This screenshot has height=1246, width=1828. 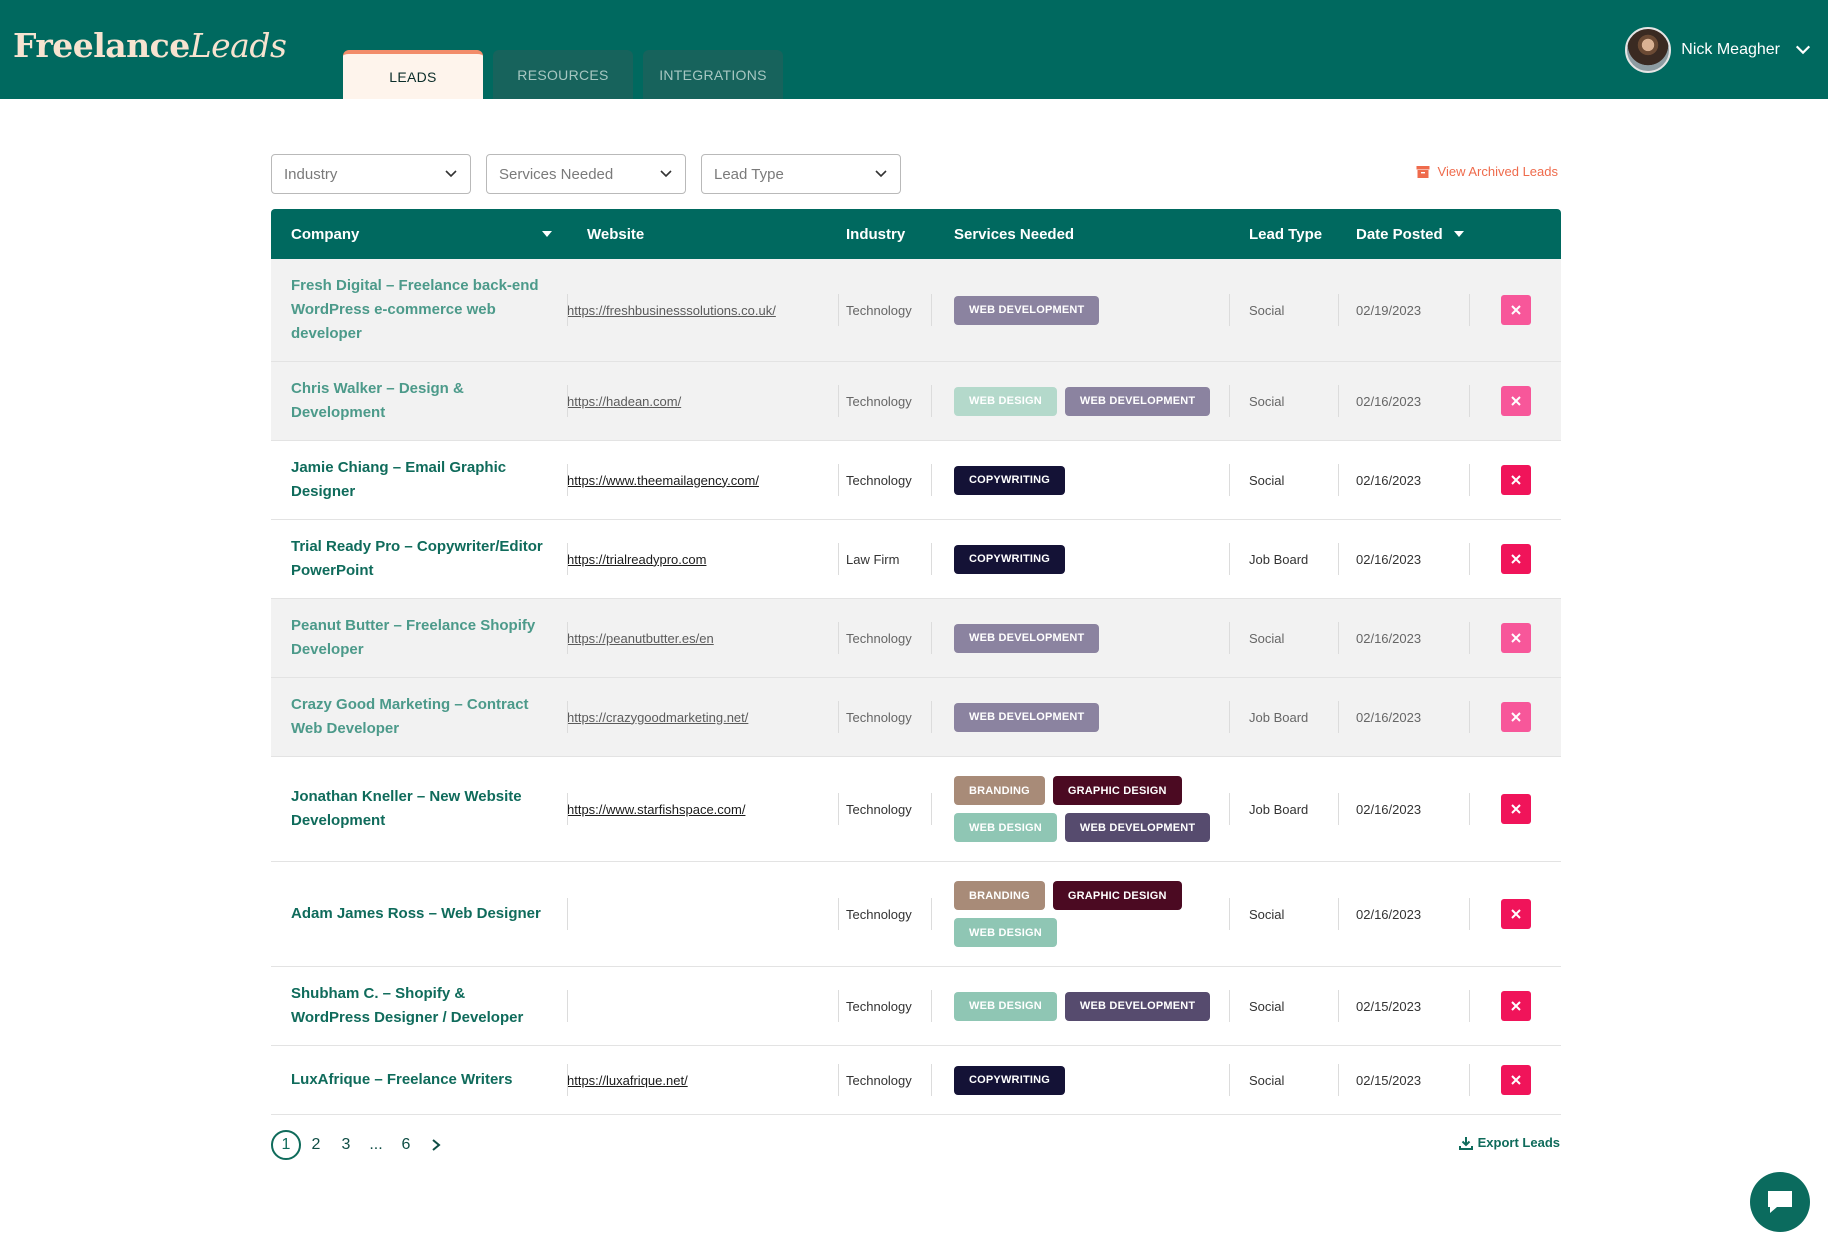 I want to click on logo: FreelanceLeads, so click(x=150, y=45).